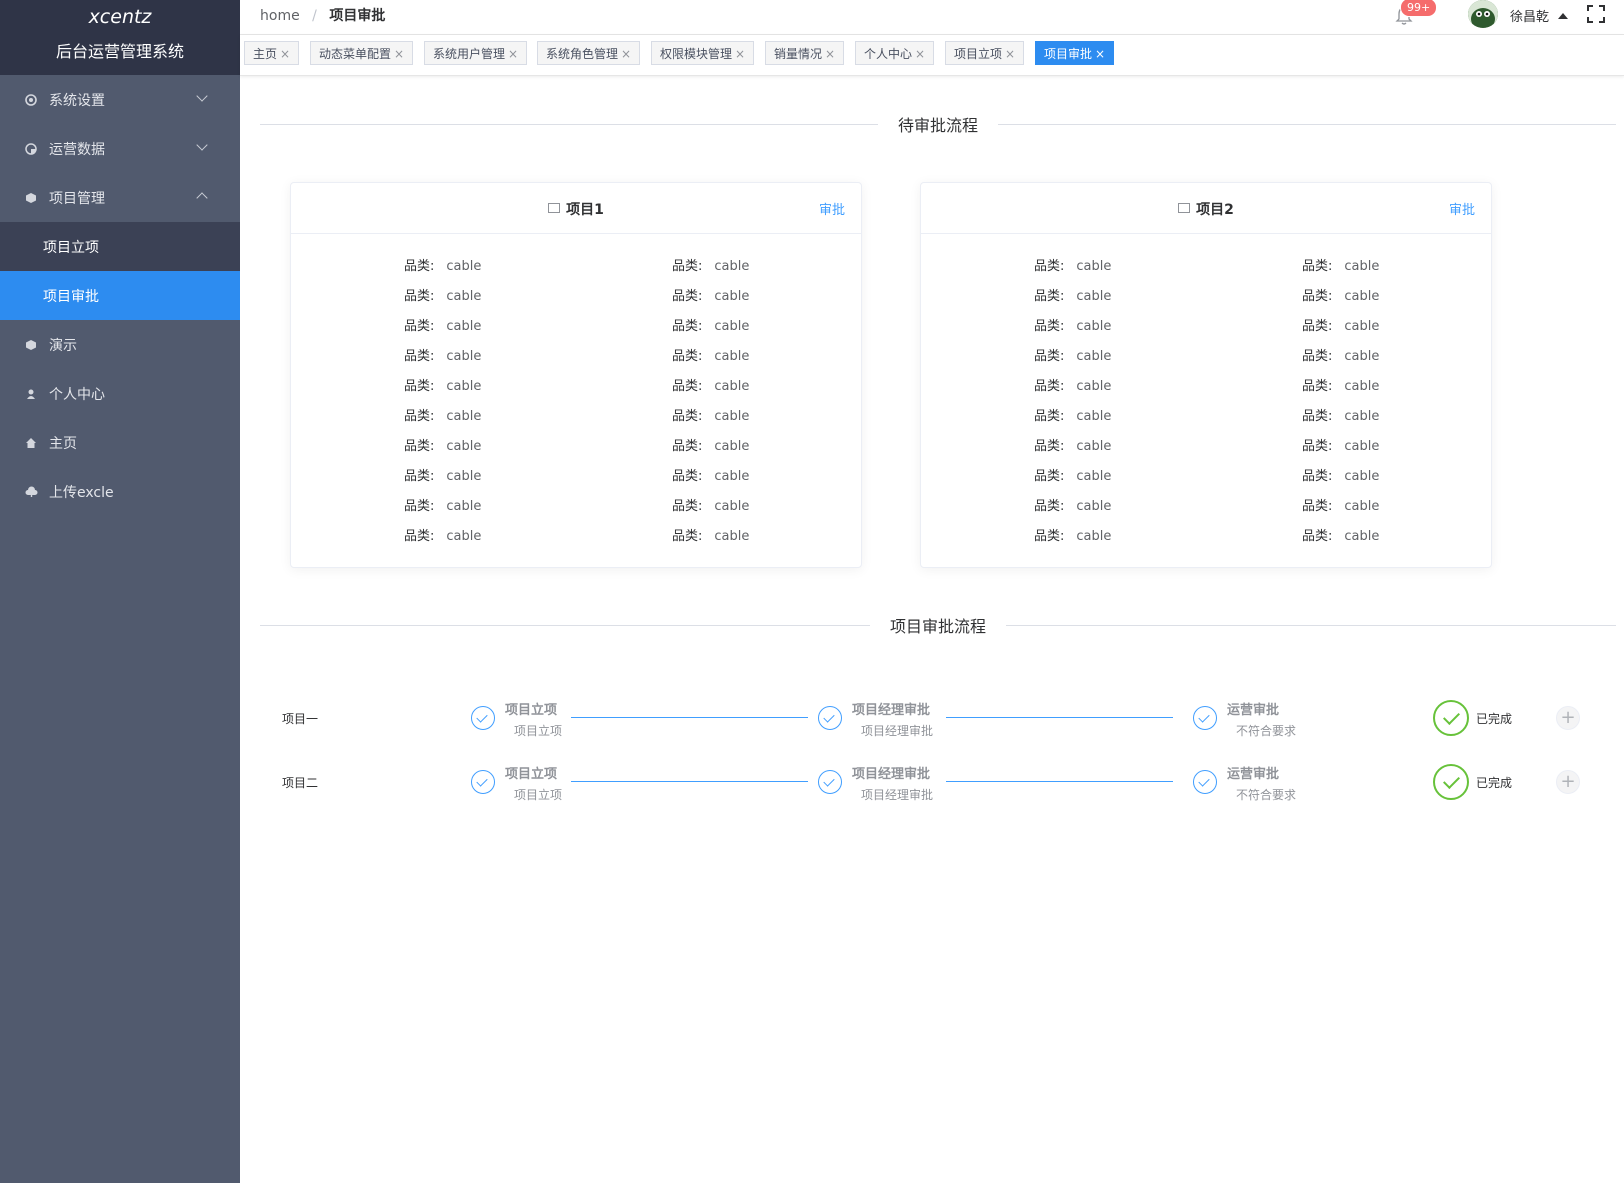 The width and height of the screenshot is (1624, 1183). What do you see at coordinates (63, 345) in the screenshot?
I see `menu-item-label: 演示` at bounding box center [63, 345].